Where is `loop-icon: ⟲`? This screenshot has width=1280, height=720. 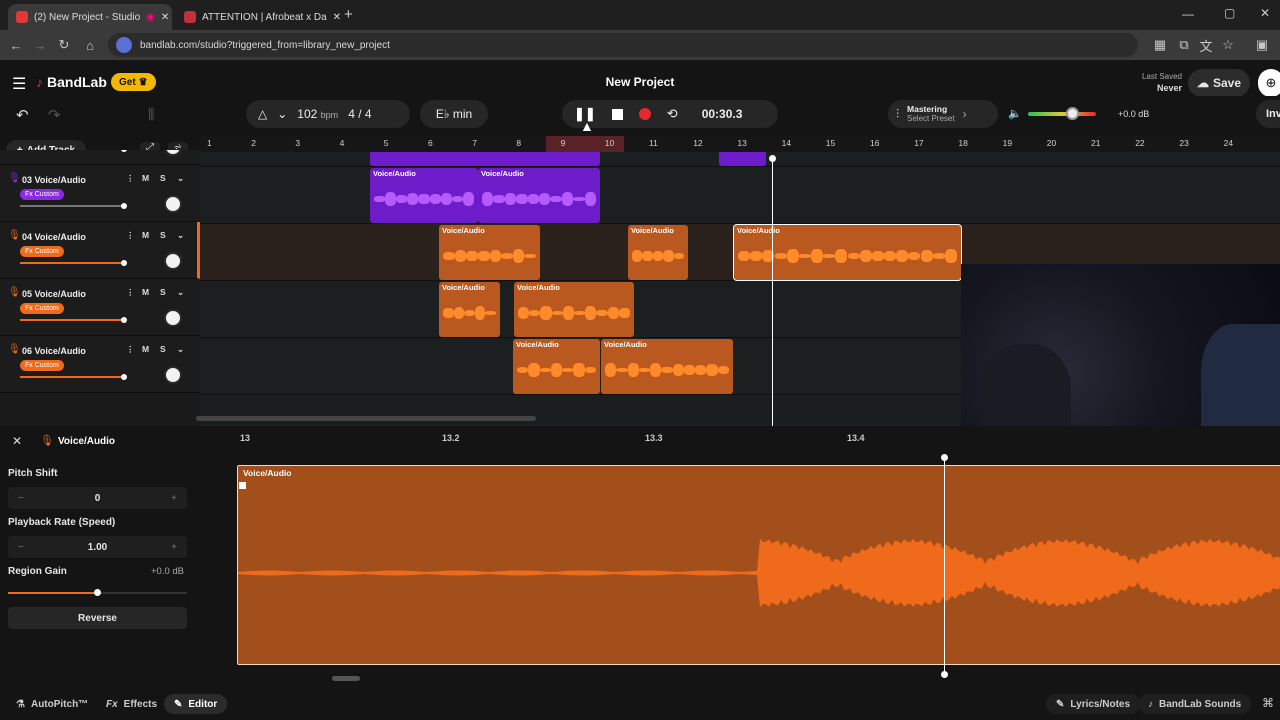 loop-icon: ⟲ is located at coordinates (672, 114).